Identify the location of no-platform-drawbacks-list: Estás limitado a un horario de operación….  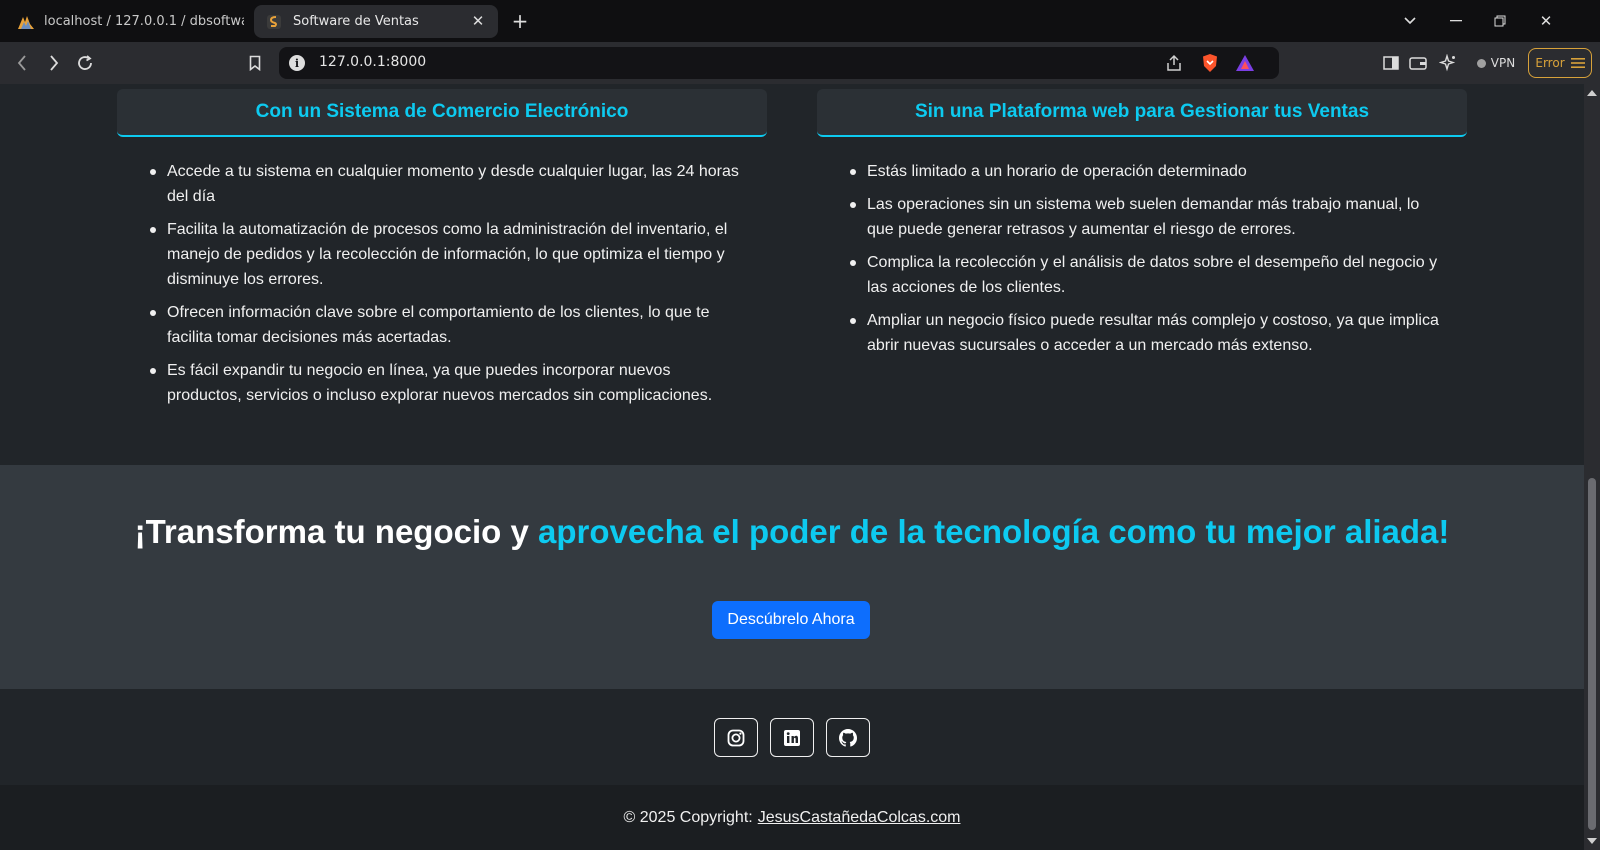
(1142, 247).